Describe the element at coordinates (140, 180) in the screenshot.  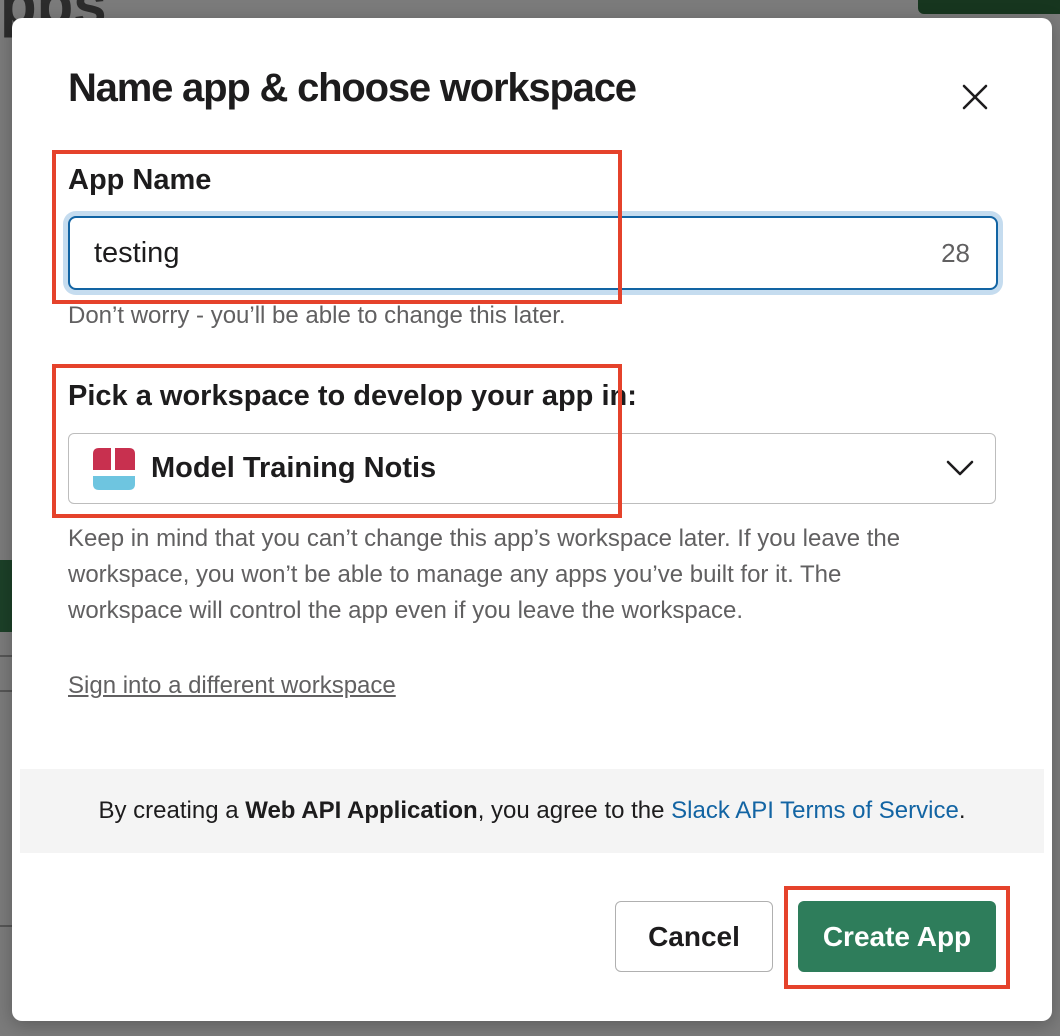
I see `app-name-label: App Name` at that location.